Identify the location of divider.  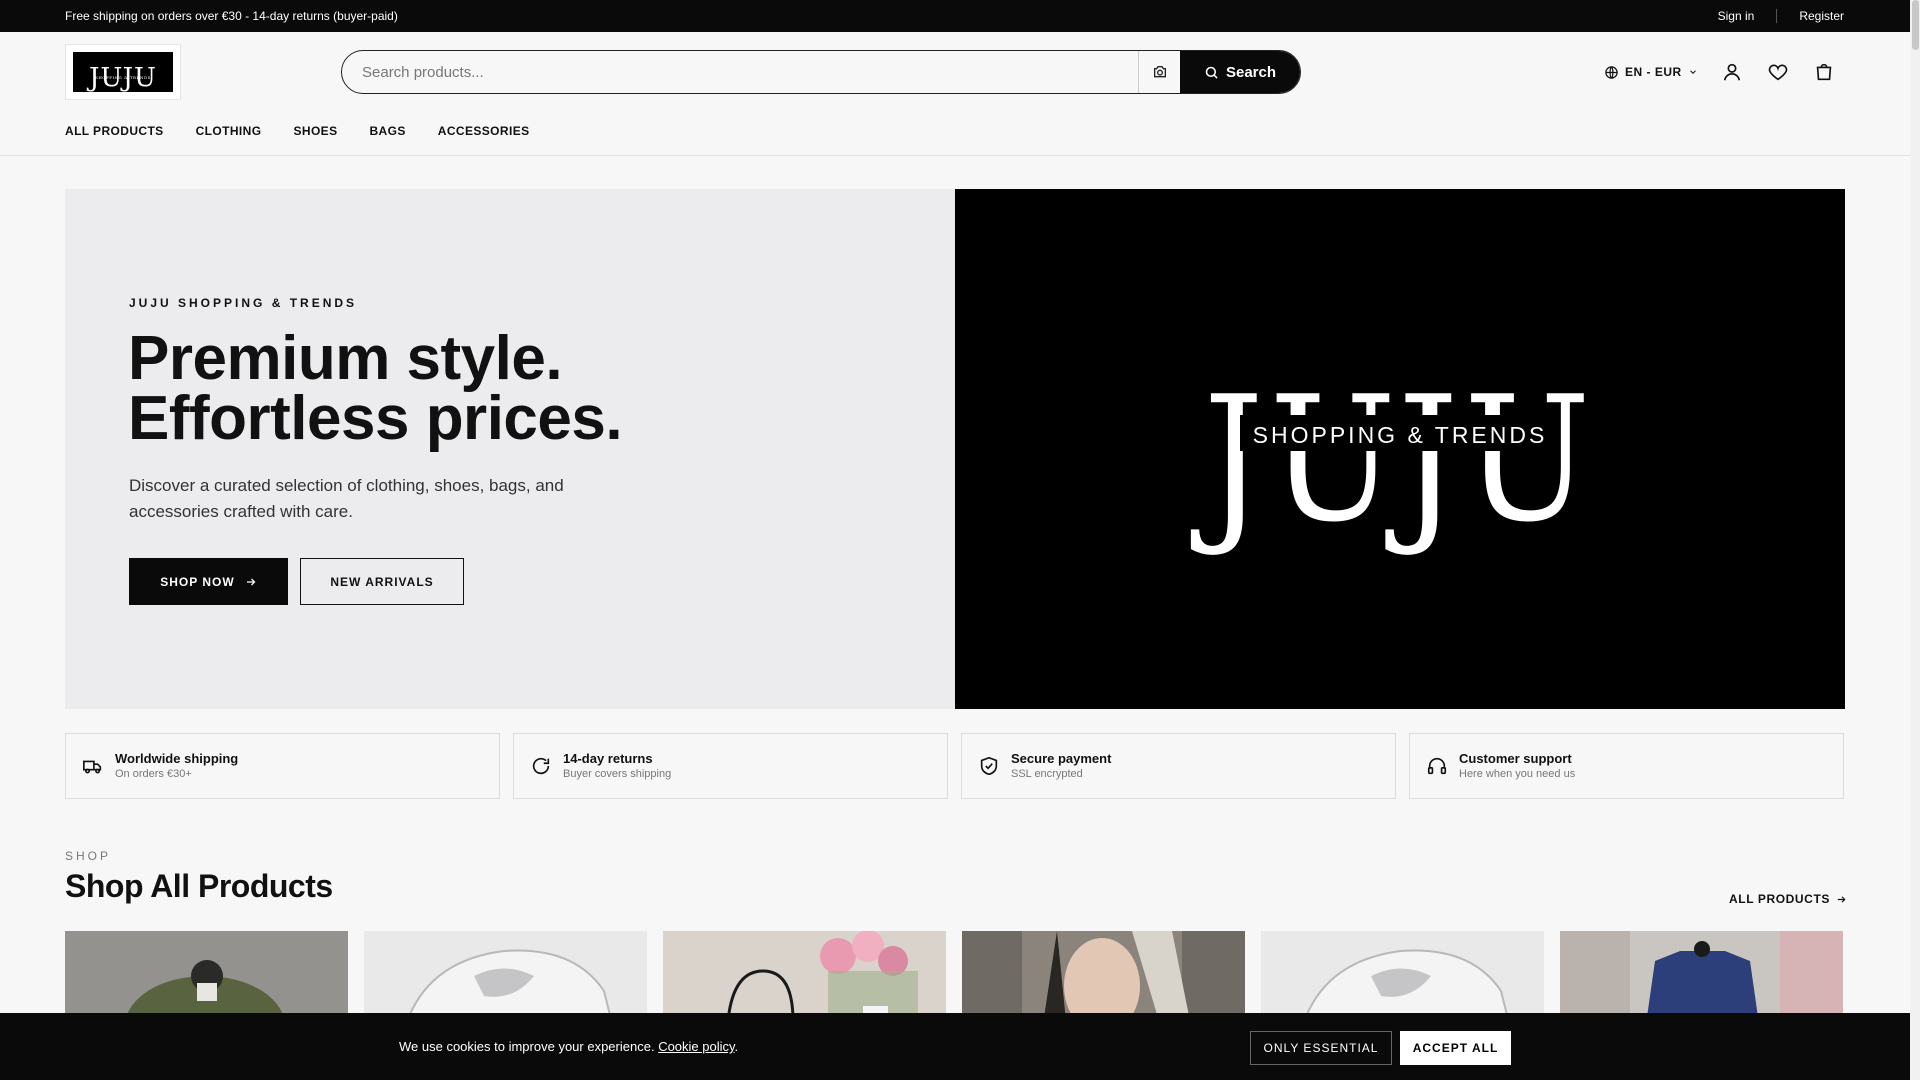
(1777, 16).